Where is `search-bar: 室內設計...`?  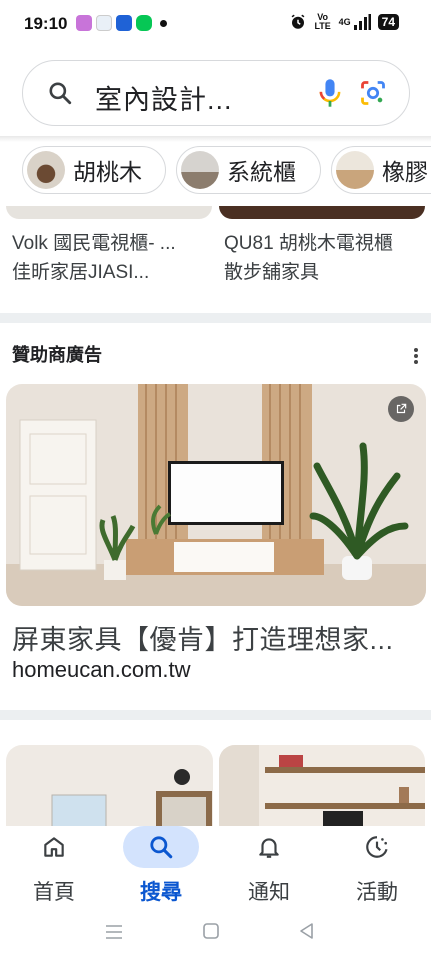
search-bar: 室內設計... is located at coordinates (216, 93).